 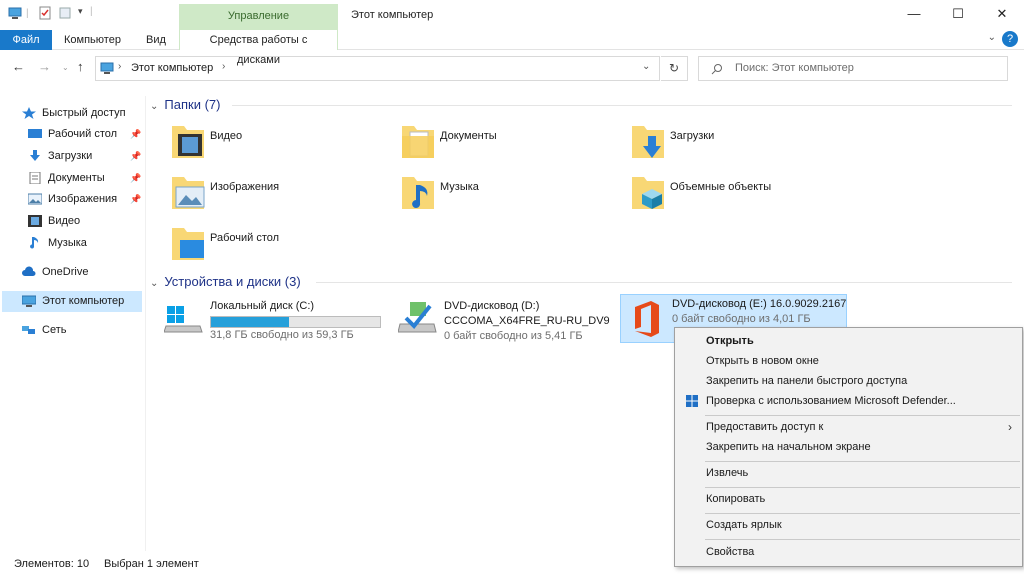 What do you see at coordinates (848, 341) in the screenshot?
I see `menu-item-open: Открыть` at bounding box center [848, 341].